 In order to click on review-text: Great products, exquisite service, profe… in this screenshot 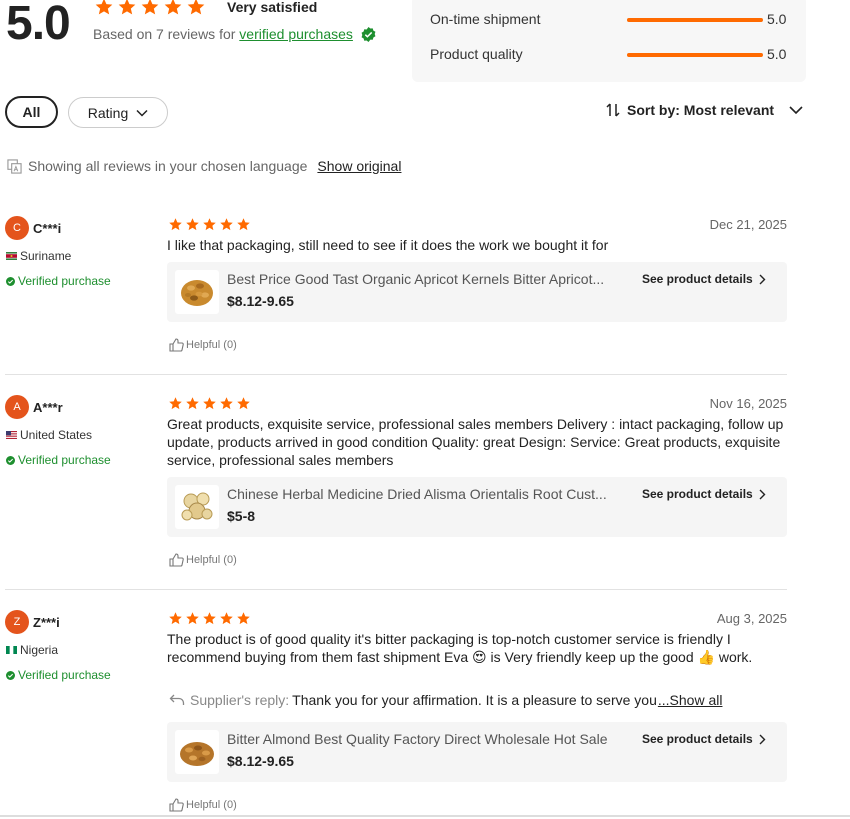, I will do `click(475, 442)`.